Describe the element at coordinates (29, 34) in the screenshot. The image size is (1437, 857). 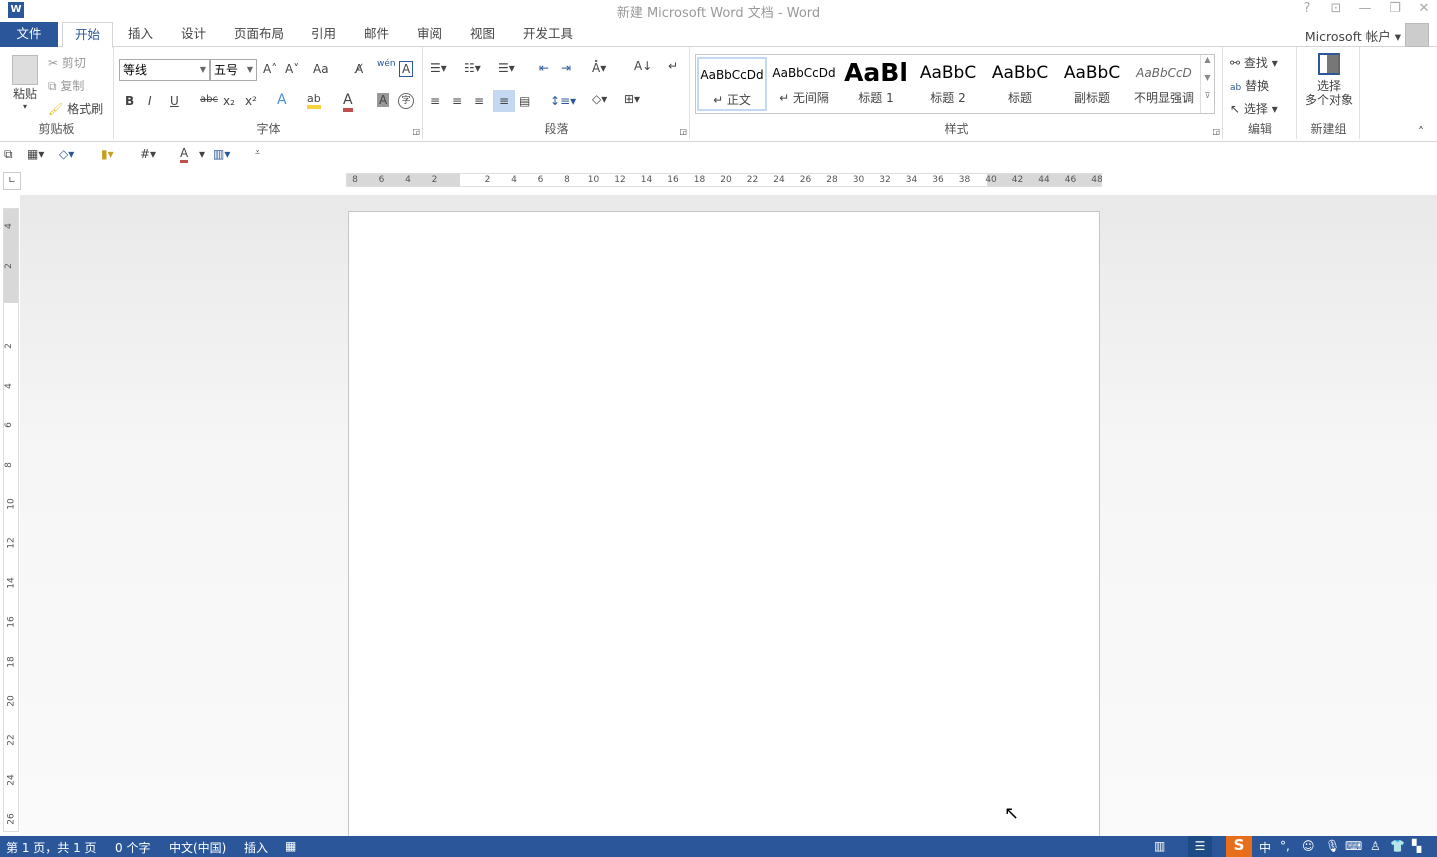
I see `tab-file: 文件` at that location.